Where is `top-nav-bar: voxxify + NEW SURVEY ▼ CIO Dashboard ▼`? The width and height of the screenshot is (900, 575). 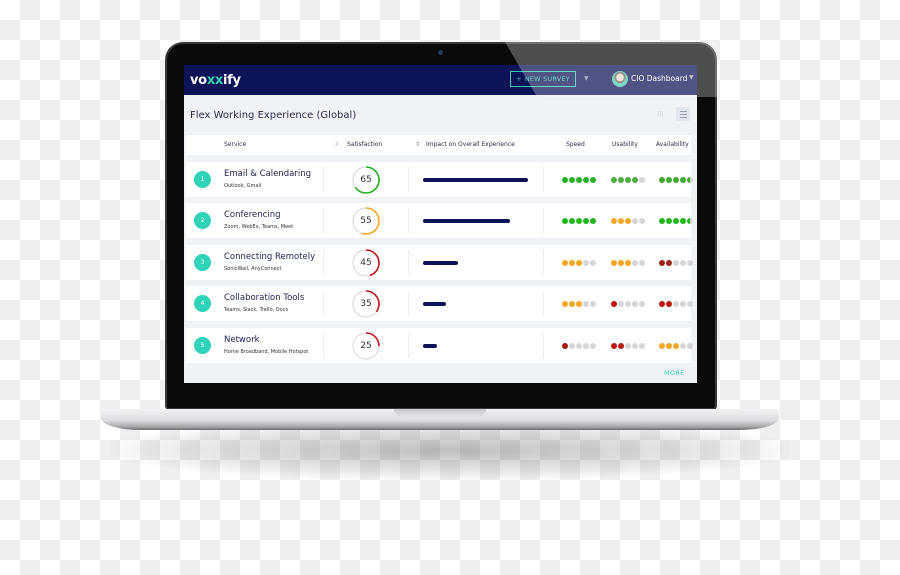
top-nav-bar: voxxify + NEW SURVEY ▼ CIO Dashboard ▼ is located at coordinates (440, 80).